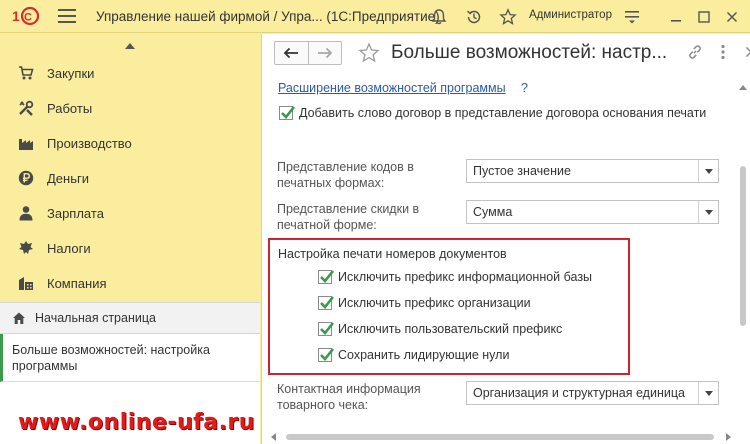  Describe the element at coordinates (392, 88) in the screenshot. I see `expand-features-link: Расширение возможностей программы` at that location.